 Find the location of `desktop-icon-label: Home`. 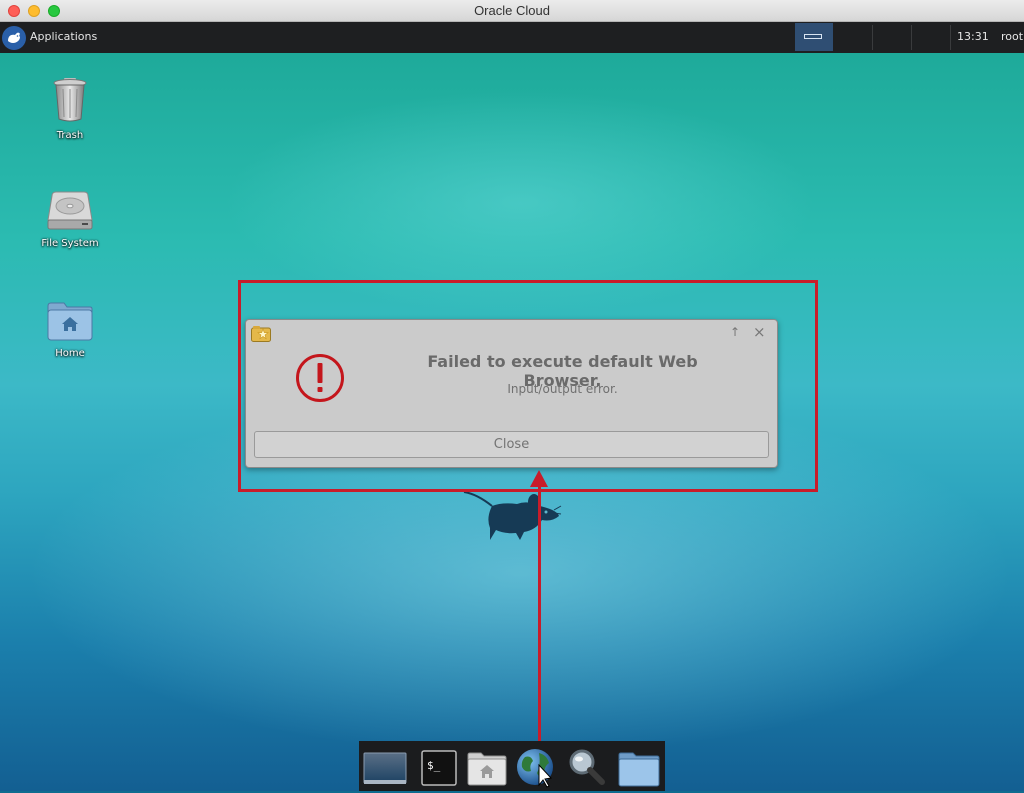

desktop-icon-label: Home is located at coordinates (70, 353).